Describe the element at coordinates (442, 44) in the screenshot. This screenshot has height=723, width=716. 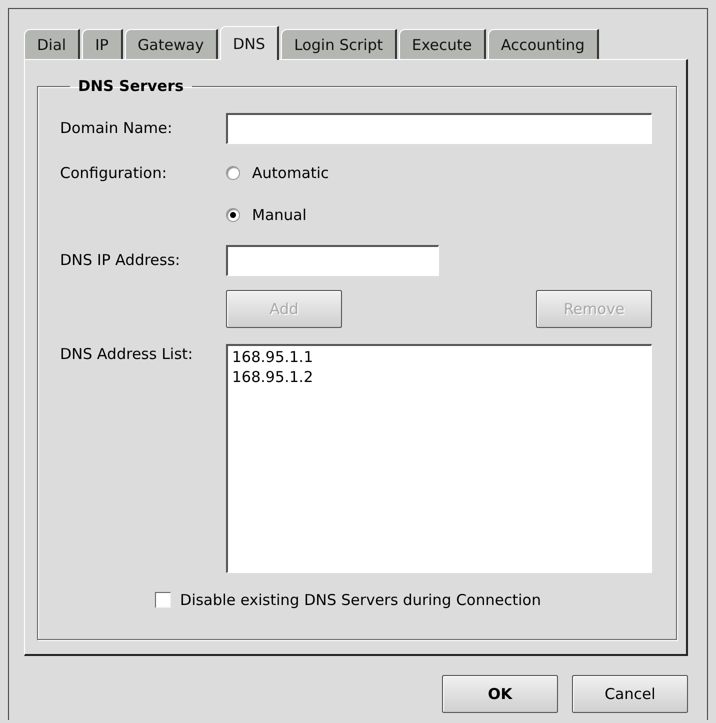
I see `tab: Execute` at that location.